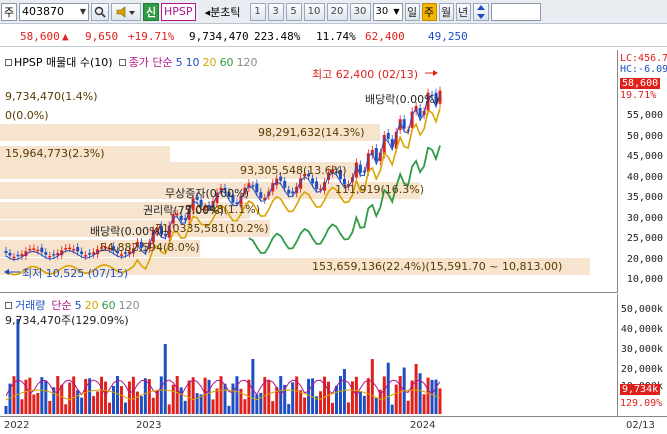  I want to click on period-week-label: 주, so click(429, 12).